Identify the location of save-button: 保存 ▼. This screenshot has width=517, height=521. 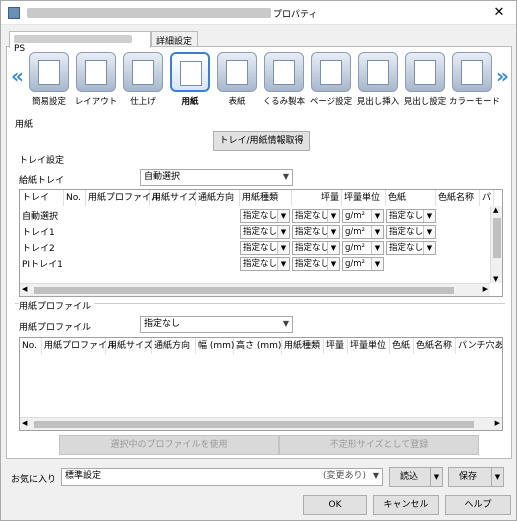
(476, 477).